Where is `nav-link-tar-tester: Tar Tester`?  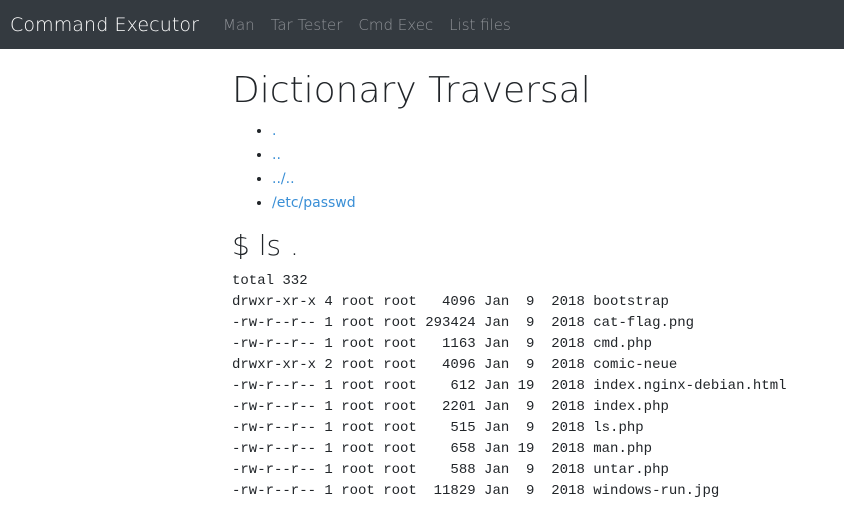 nav-link-tar-tester: Tar Tester is located at coordinates (307, 25).